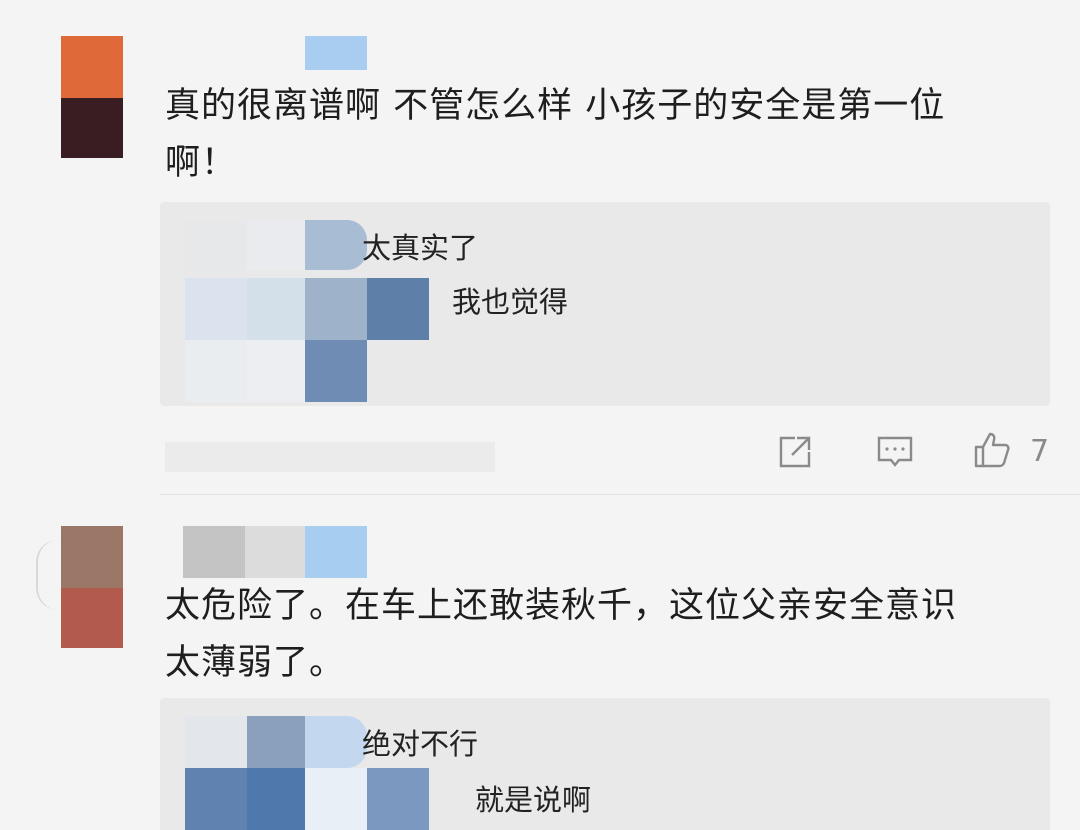  I want to click on comment-text: 真的很离谱啊 不管怎么样 小孩子的安全是第一位 啊！, so click(555, 134).